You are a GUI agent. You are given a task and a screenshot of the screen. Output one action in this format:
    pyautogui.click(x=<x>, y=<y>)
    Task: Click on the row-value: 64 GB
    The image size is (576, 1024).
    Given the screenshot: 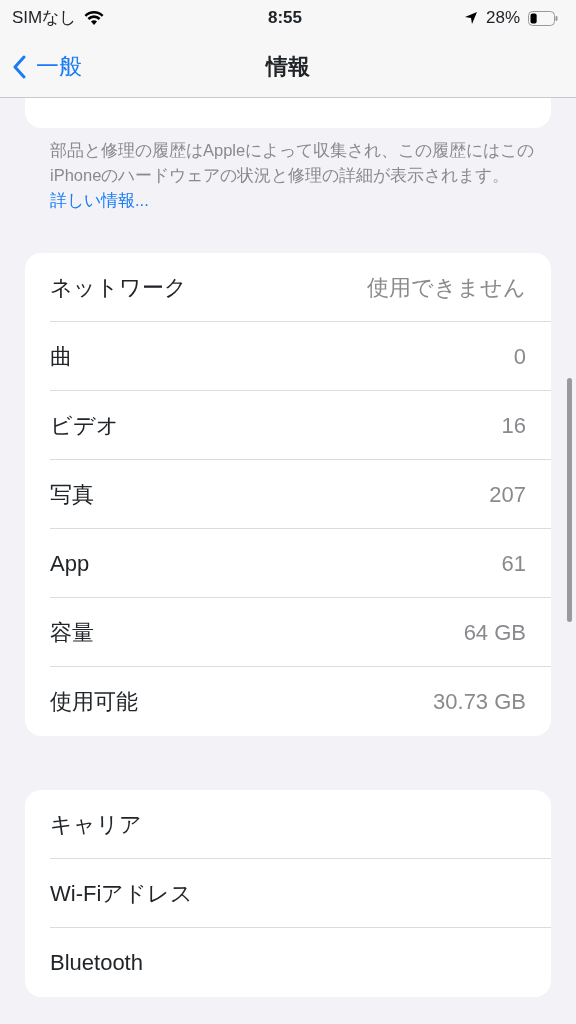 What is the action you would take?
    pyautogui.click(x=494, y=632)
    